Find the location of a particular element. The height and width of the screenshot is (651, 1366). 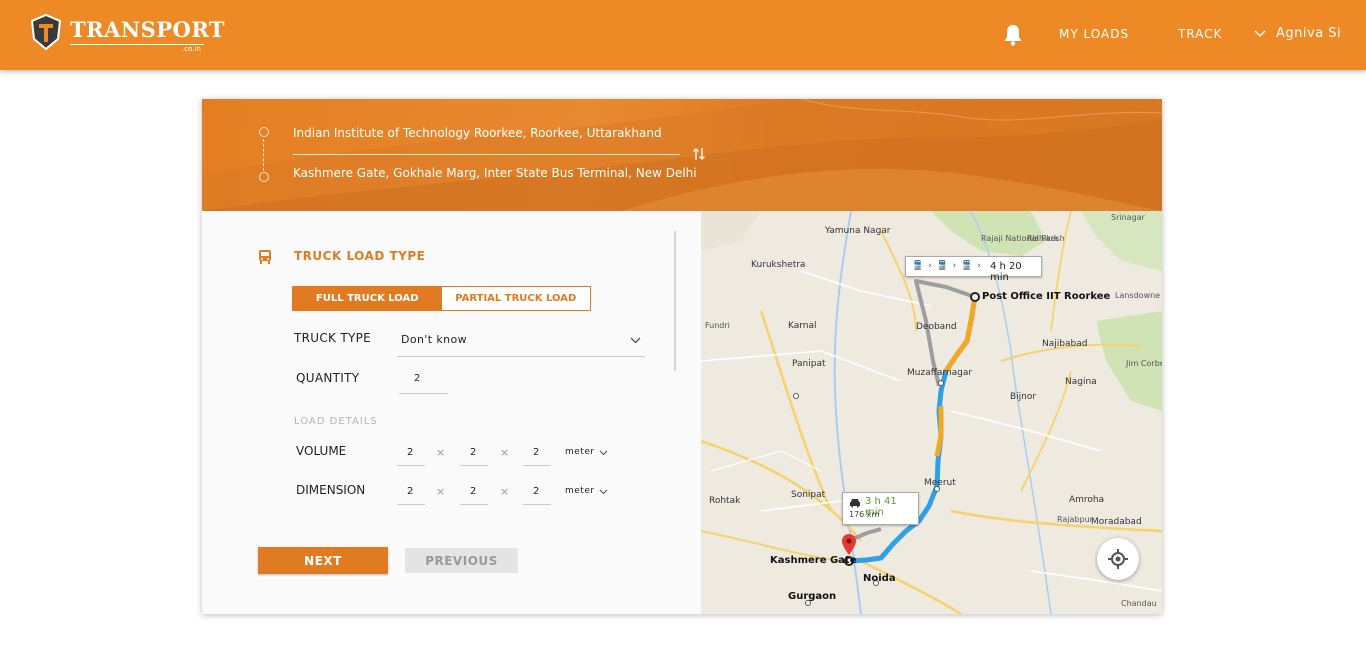

map-place-fundri: Fundri is located at coordinates (717, 325).